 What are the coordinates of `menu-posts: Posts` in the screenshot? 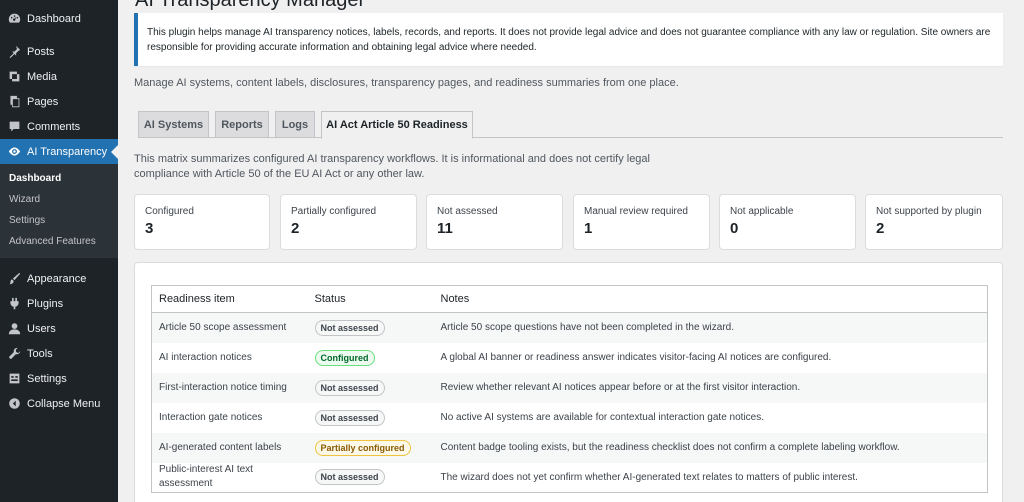 It's located at (59, 51).